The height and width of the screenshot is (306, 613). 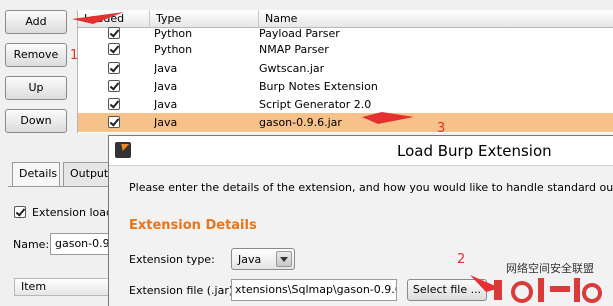 I want to click on arrow-to-row-icon, so click(x=388, y=118).